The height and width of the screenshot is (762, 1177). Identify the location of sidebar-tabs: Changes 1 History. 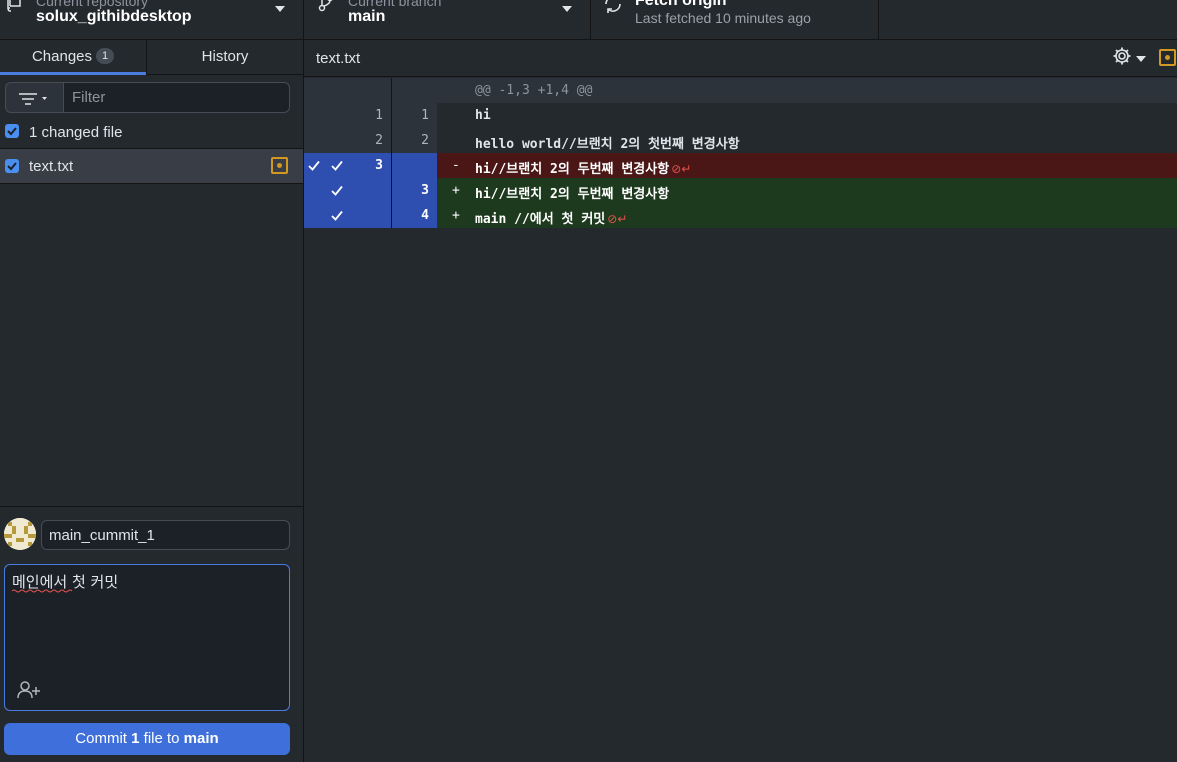
(151, 57).